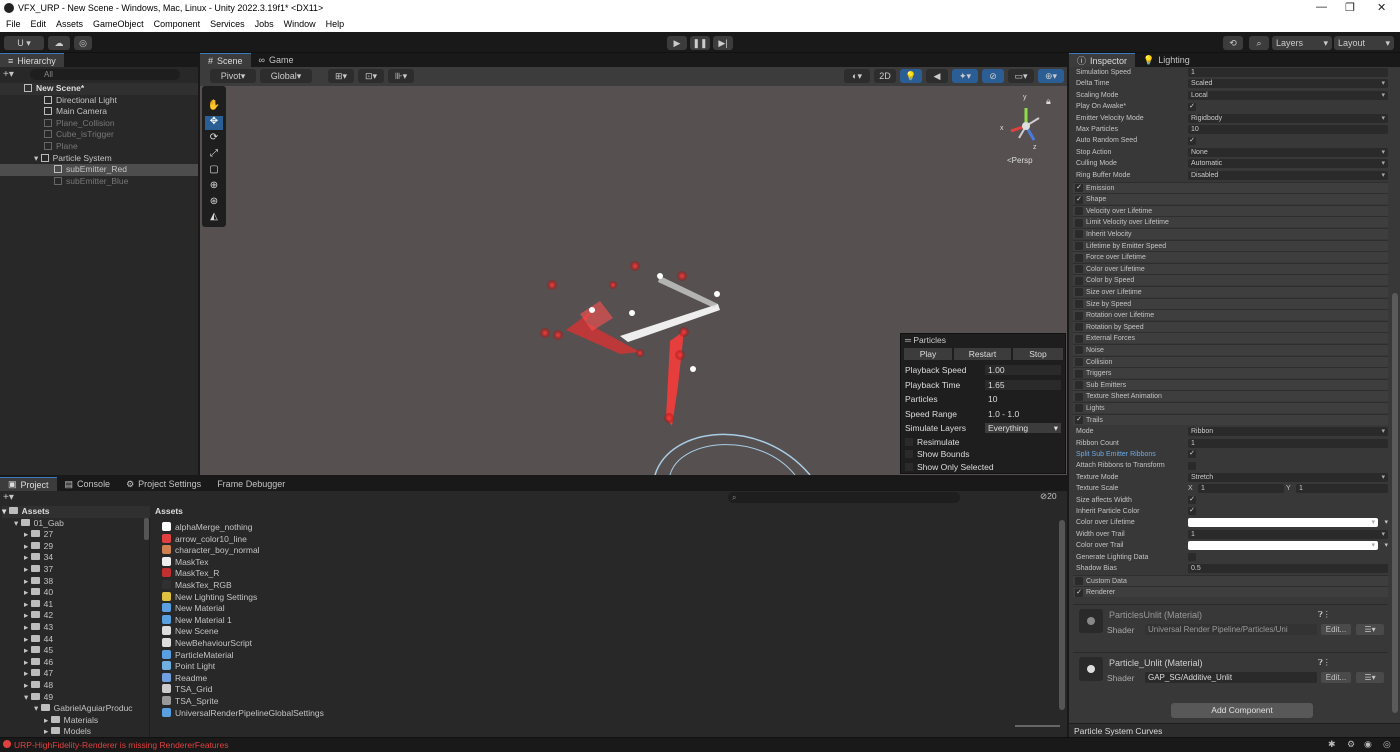 This screenshot has width=1400, height=752. Describe the element at coordinates (38, 616) in the screenshot. I see `tree-folder: ▸ 42` at that location.